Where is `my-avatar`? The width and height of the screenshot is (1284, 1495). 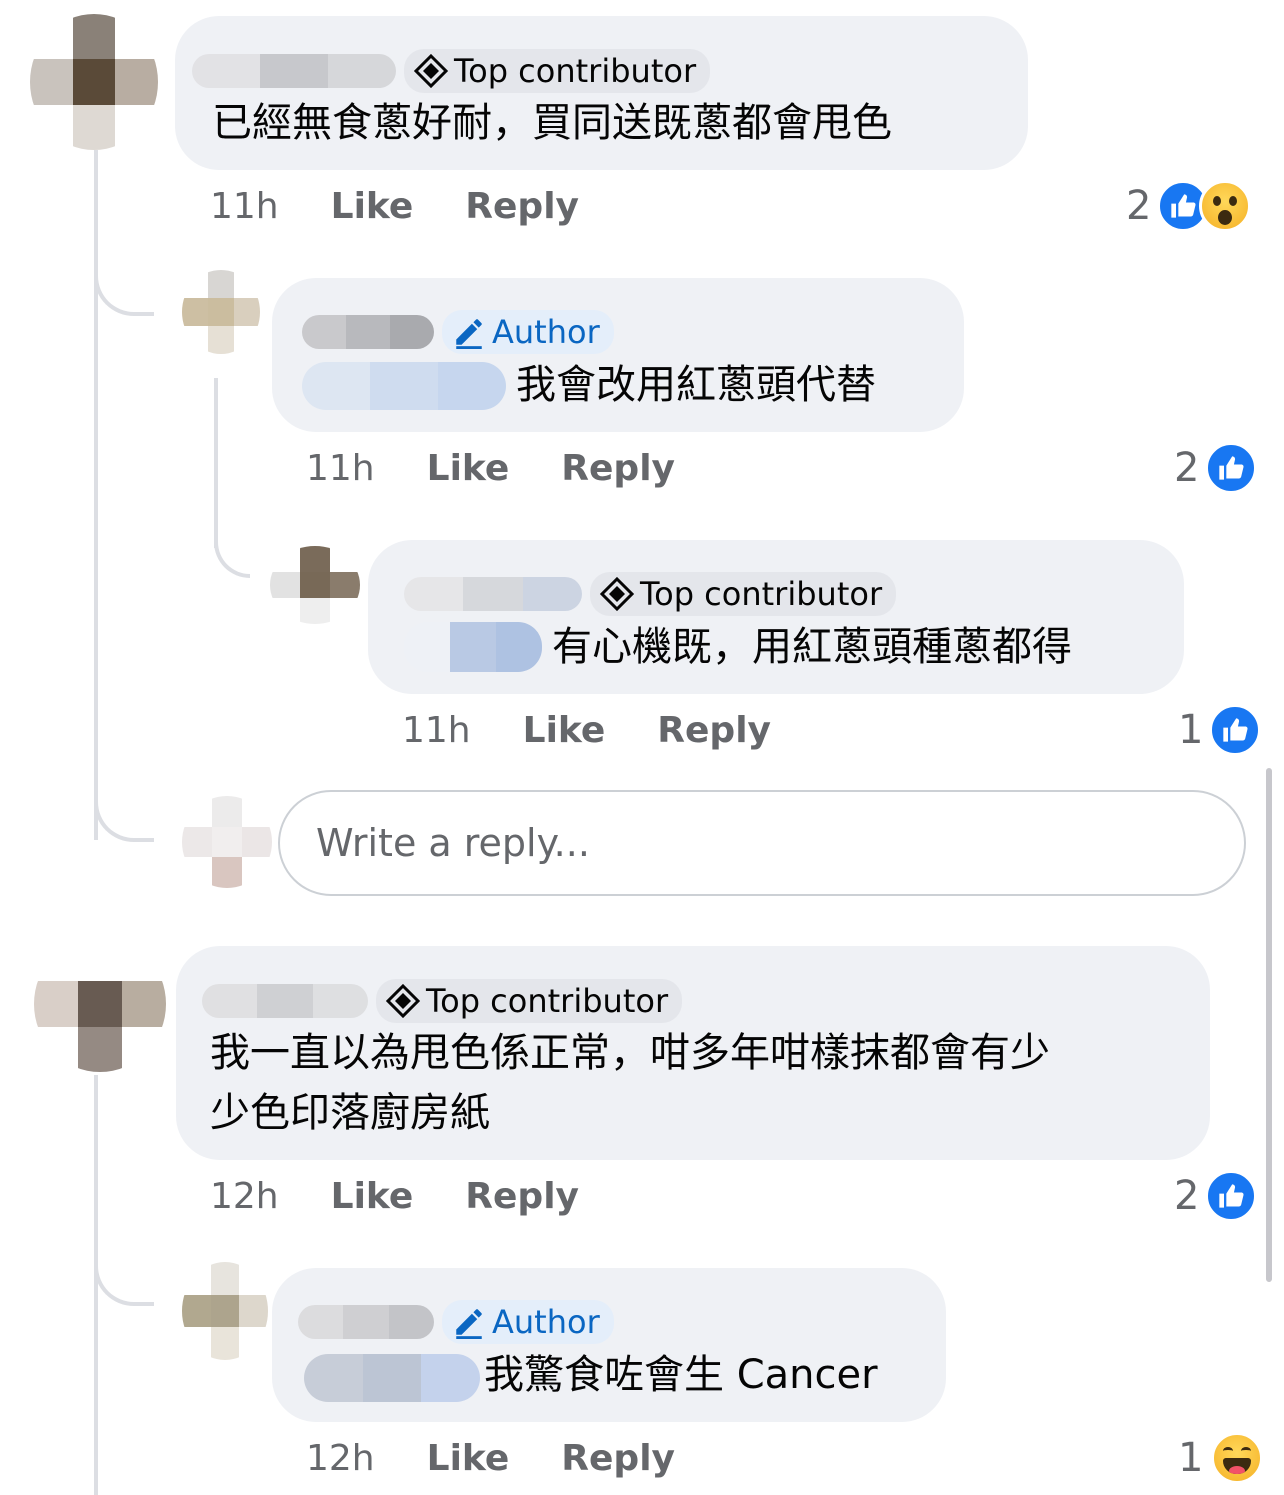
my-avatar is located at coordinates (227, 842).